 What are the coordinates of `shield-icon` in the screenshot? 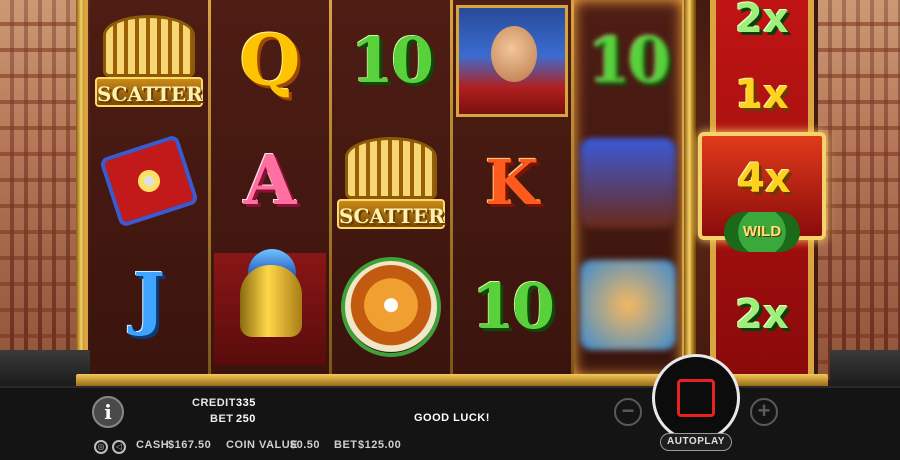 It's located at (149, 181).